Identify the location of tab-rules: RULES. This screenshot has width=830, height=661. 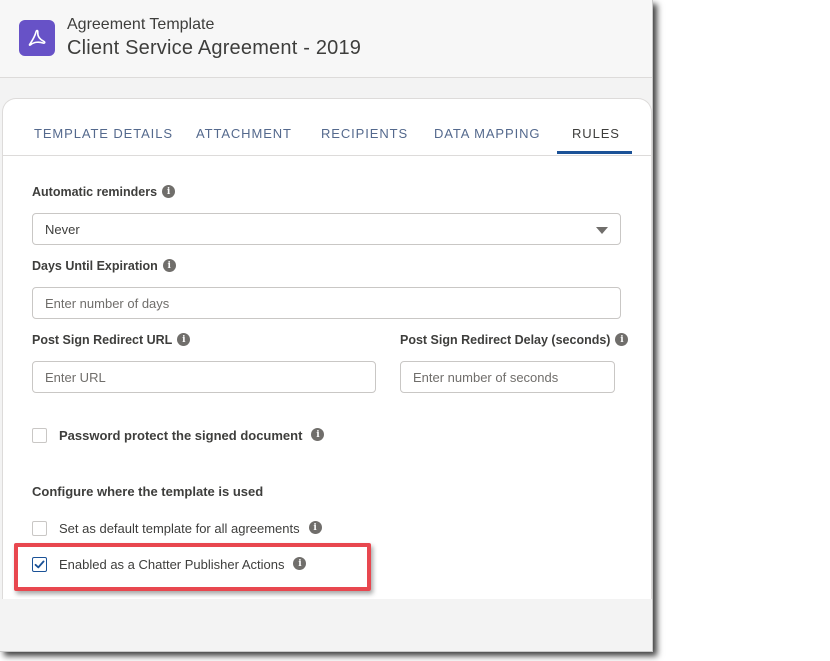
(596, 133).